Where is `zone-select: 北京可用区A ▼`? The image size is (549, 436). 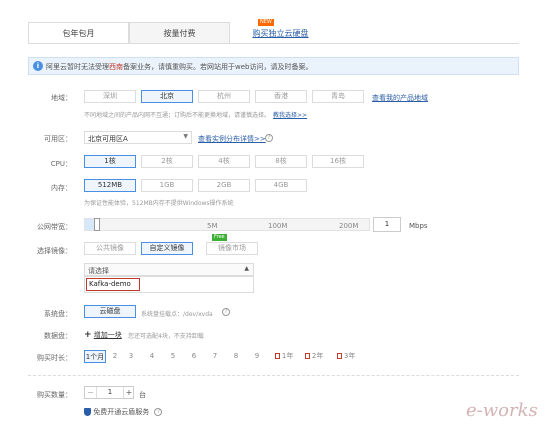 zone-select: 北京可用区A ▼ is located at coordinates (138, 137).